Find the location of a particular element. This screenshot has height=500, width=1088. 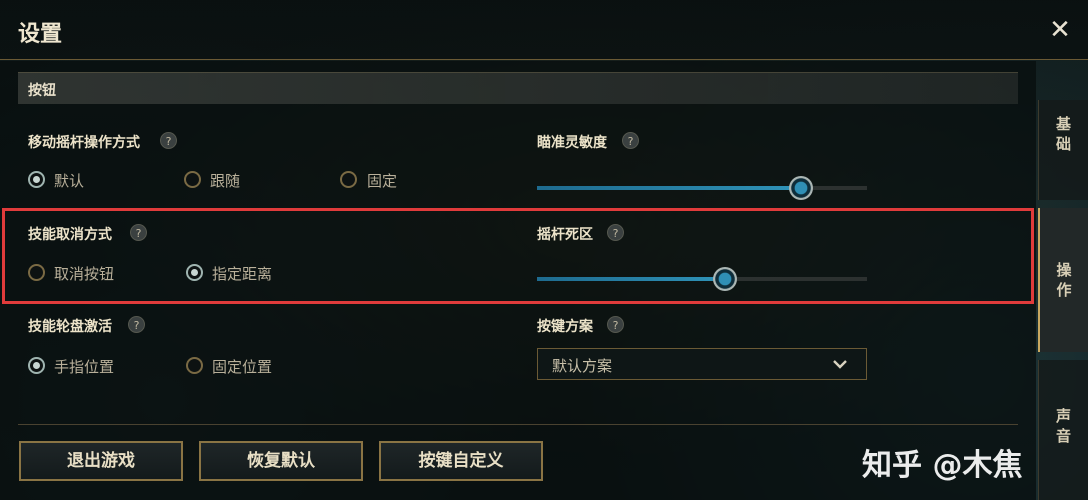

joystick-mode-label: 移动摇杆操作方式 is located at coordinates (84, 143).